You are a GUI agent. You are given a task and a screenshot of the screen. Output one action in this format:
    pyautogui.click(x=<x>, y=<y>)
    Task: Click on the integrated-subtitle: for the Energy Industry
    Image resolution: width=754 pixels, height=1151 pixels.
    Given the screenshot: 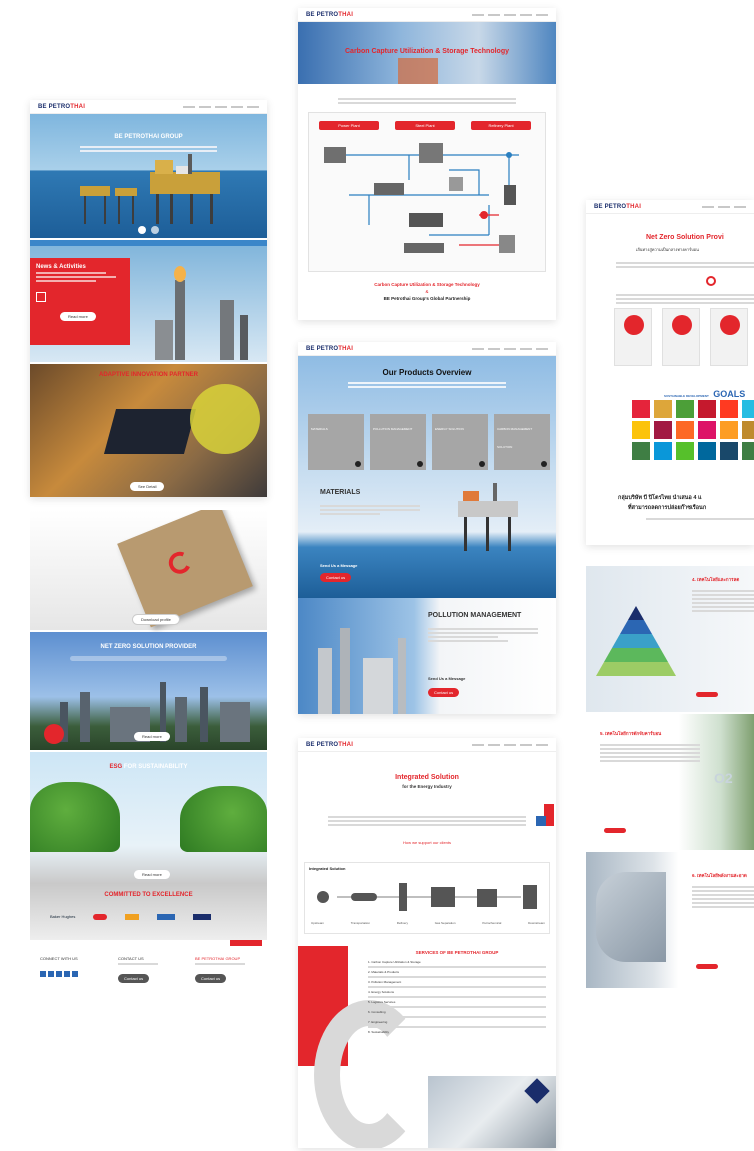 What is the action you would take?
    pyautogui.click(x=427, y=786)
    